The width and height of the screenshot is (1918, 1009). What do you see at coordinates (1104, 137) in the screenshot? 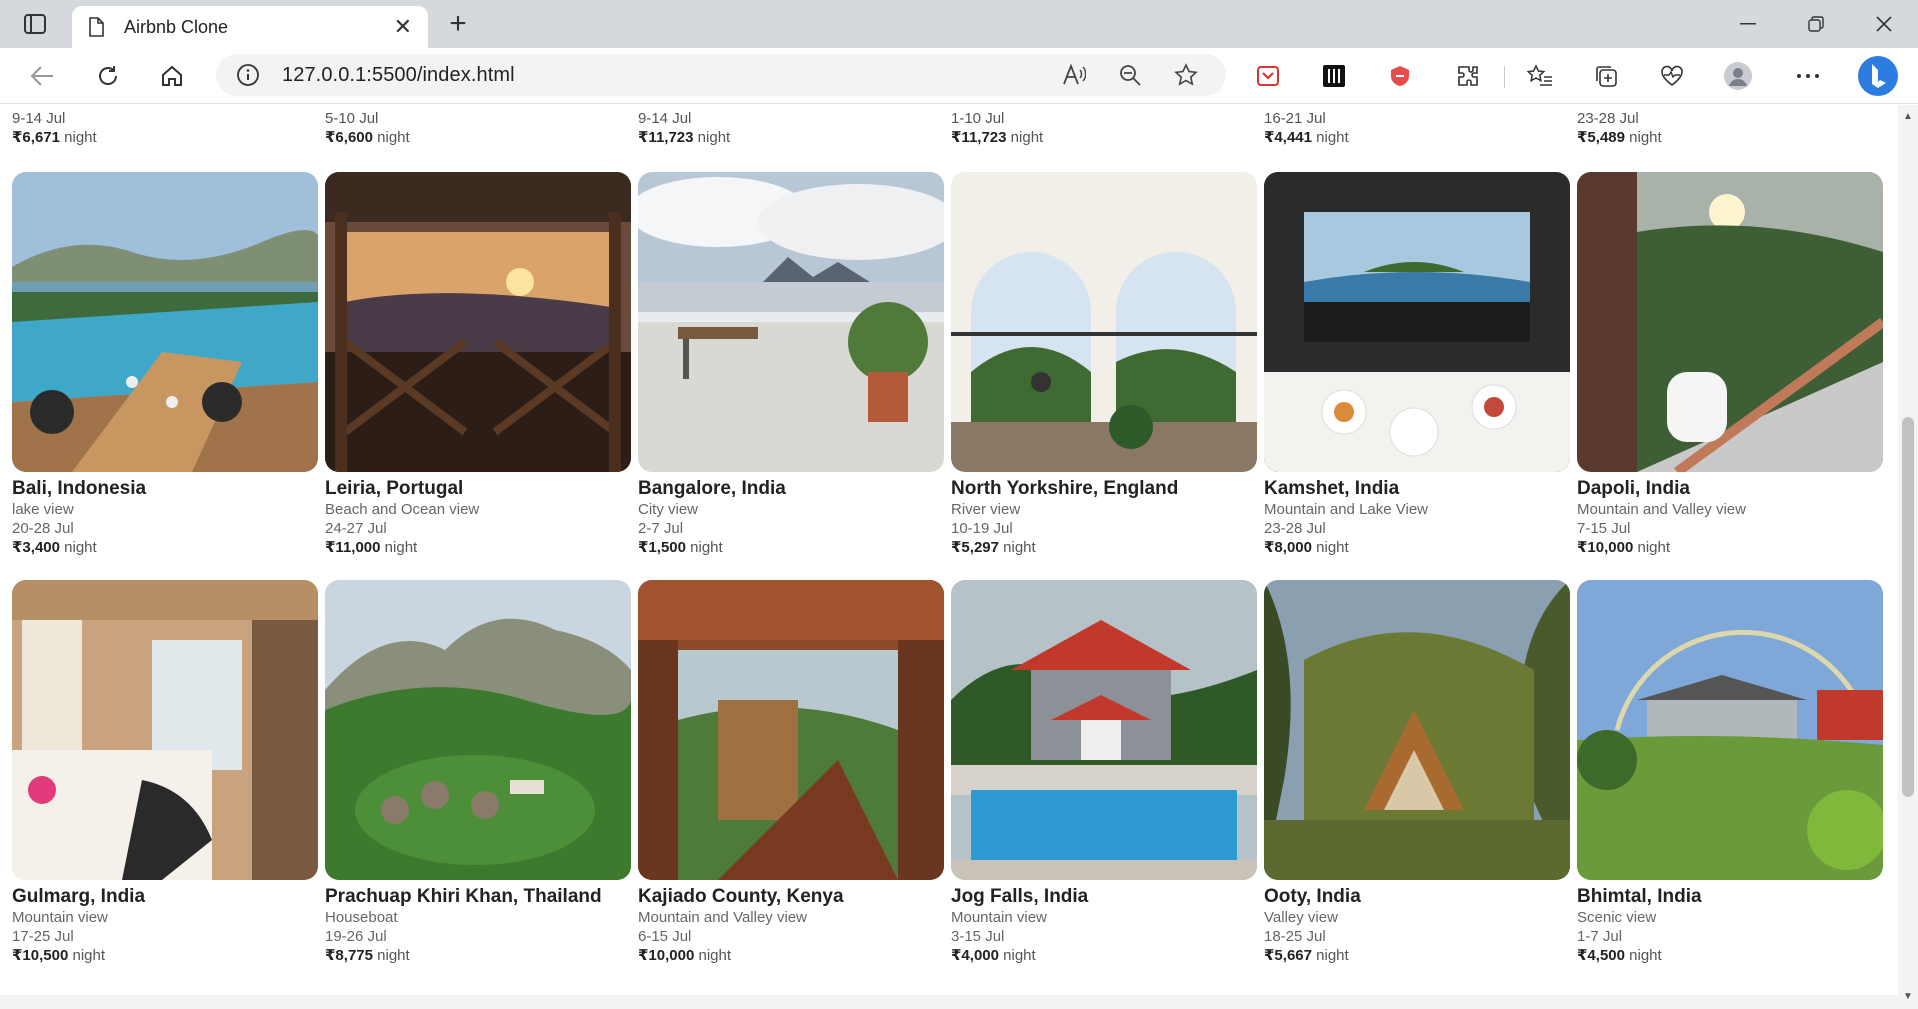
I see `listing-price: ₹11,723 night` at bounding box center [1104, 137].